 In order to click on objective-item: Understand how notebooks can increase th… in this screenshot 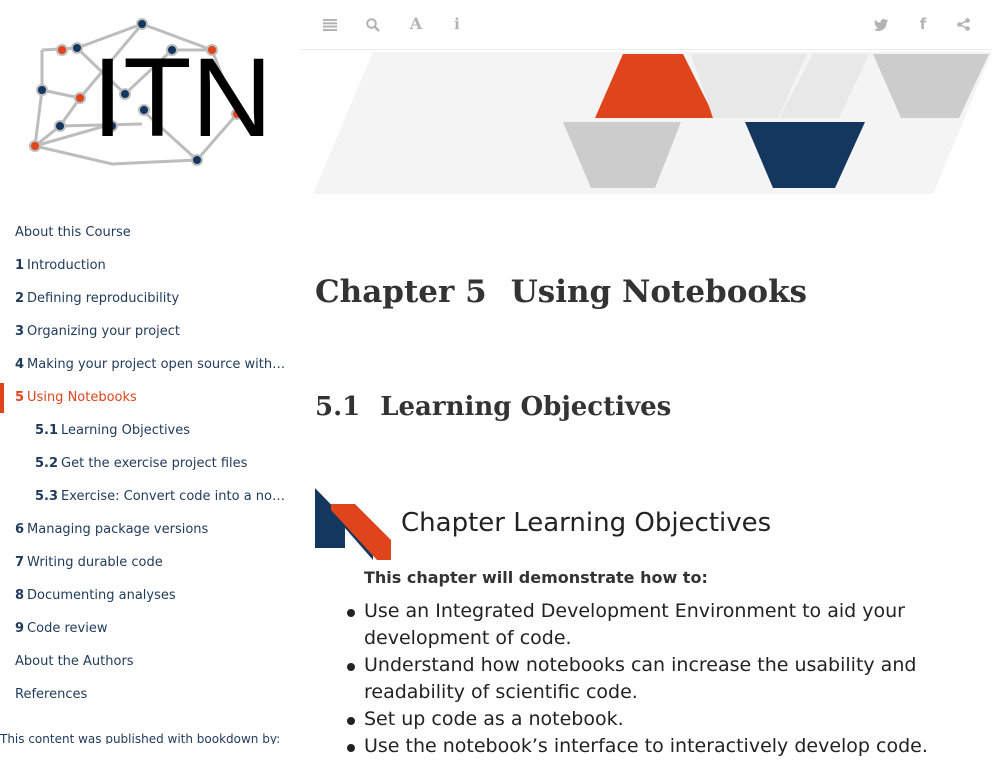, I will do `click(655, 679)`.